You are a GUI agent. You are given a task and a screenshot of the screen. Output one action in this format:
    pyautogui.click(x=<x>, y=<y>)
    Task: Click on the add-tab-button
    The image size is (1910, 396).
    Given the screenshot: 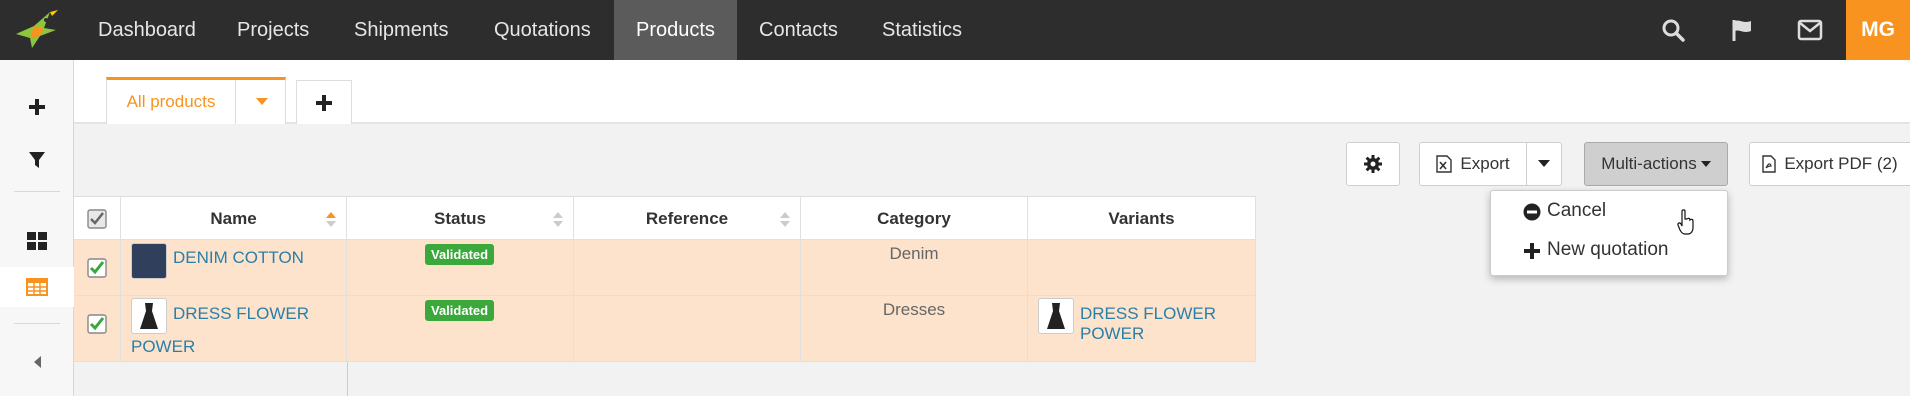 What is the action you would take?
    pyautogui.click(x=324, y=102)
    